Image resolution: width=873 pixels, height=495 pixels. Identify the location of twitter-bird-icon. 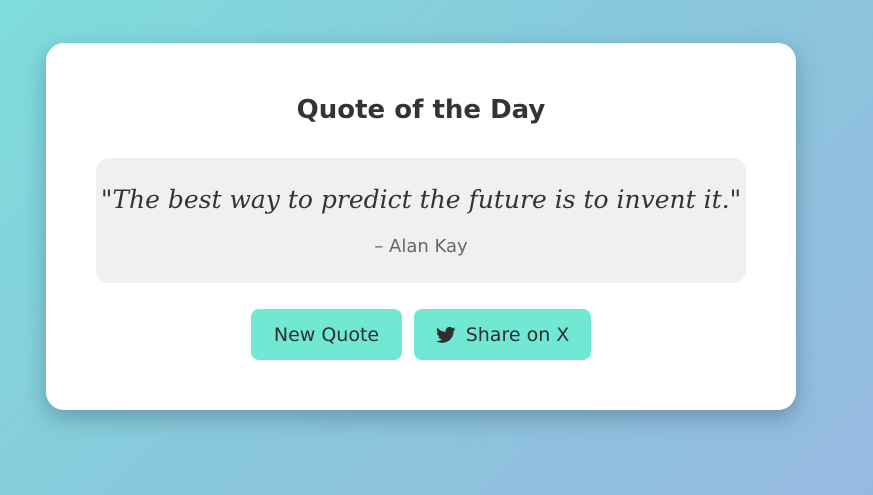
(445, 335).